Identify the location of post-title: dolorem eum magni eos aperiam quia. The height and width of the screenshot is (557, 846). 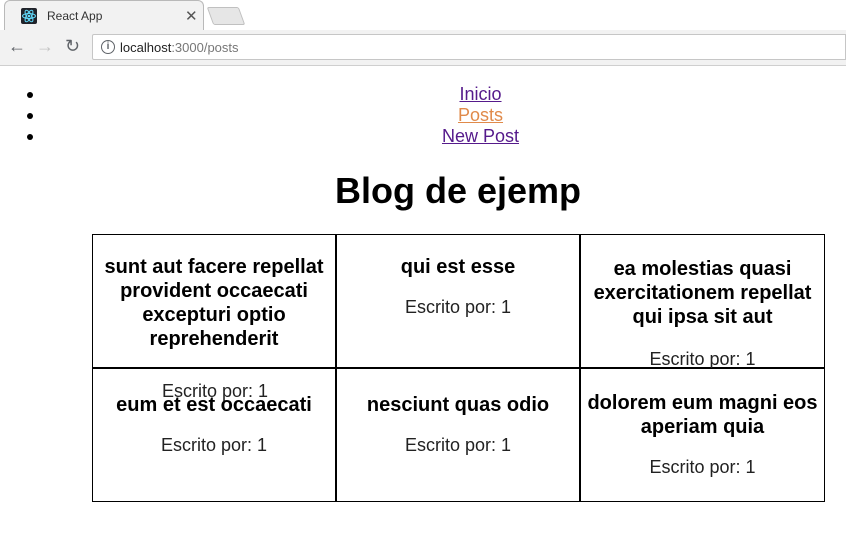
(702, 415).